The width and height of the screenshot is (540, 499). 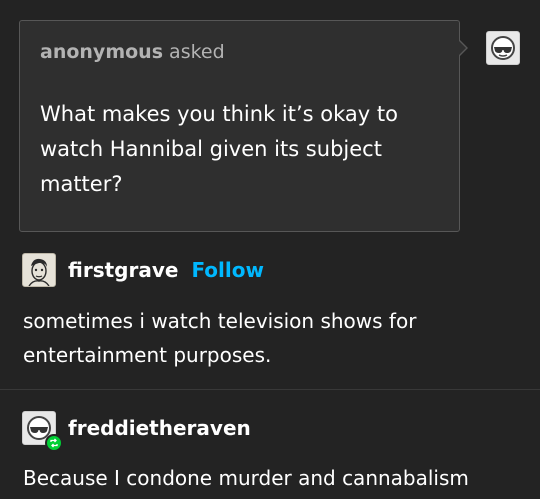 What do you see at coordinates (123, 270) in the screenshot?
I see `reply-username: firstgrave` at bounding box center [123, 270].